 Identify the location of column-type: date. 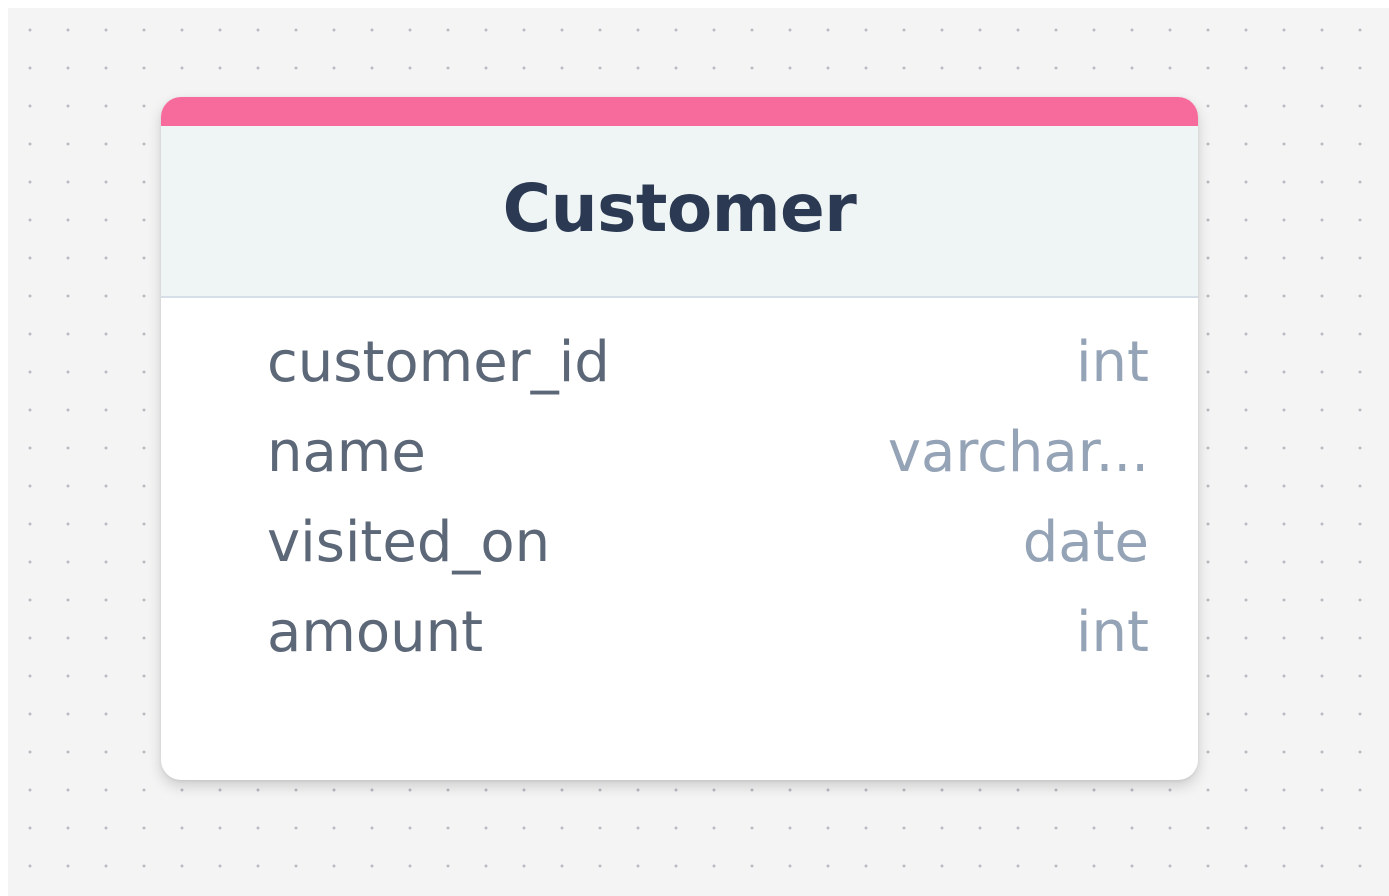
(1085, 542).